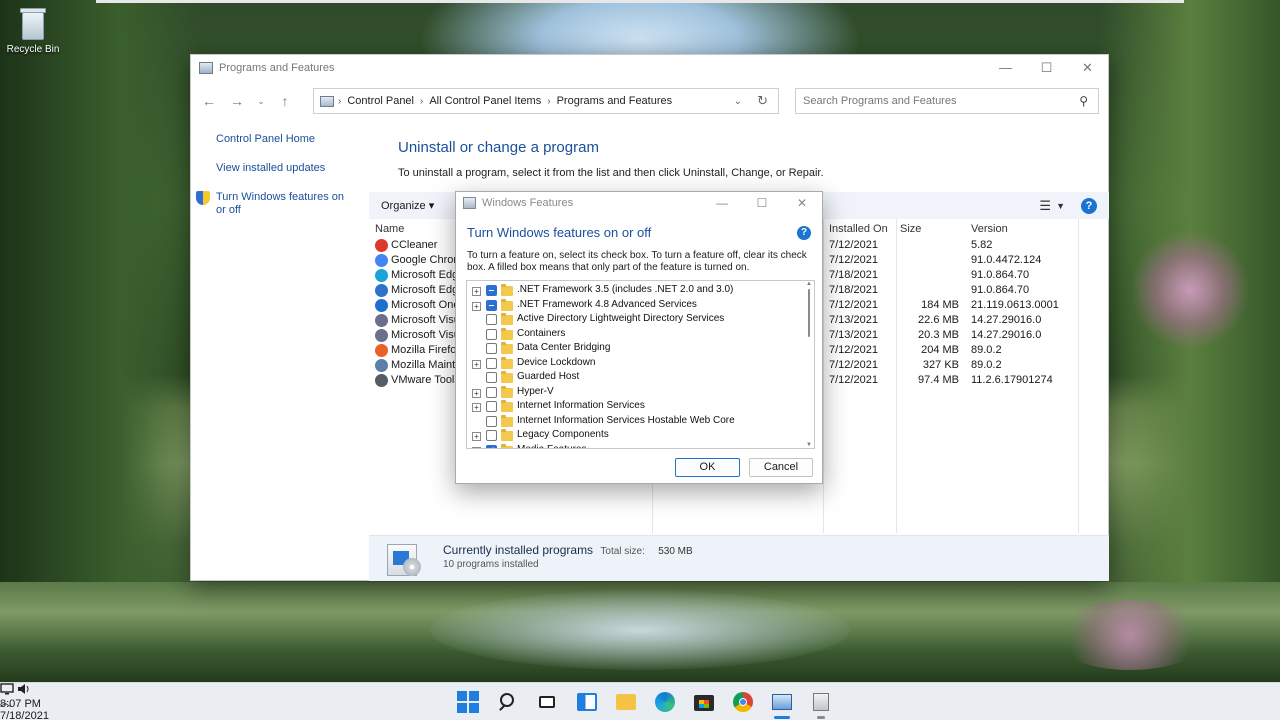 The height and width of the screenshot is (720, 1280). What do you see at coordinates (809, 445) in the screenshot?
I see `scroll-down-icon: ▼` at bounding box center [809, 445].